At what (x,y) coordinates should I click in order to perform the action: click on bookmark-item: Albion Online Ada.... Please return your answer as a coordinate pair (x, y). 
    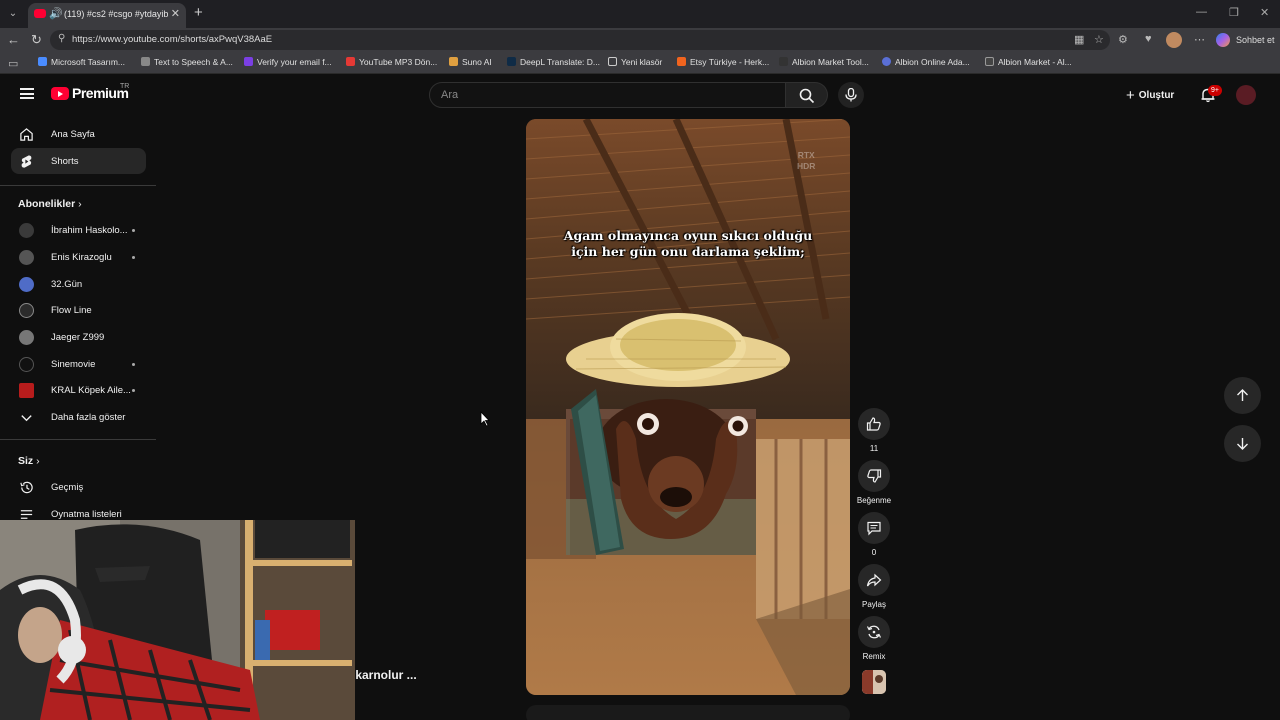
    Looking at the image, I should click on (926, 64).